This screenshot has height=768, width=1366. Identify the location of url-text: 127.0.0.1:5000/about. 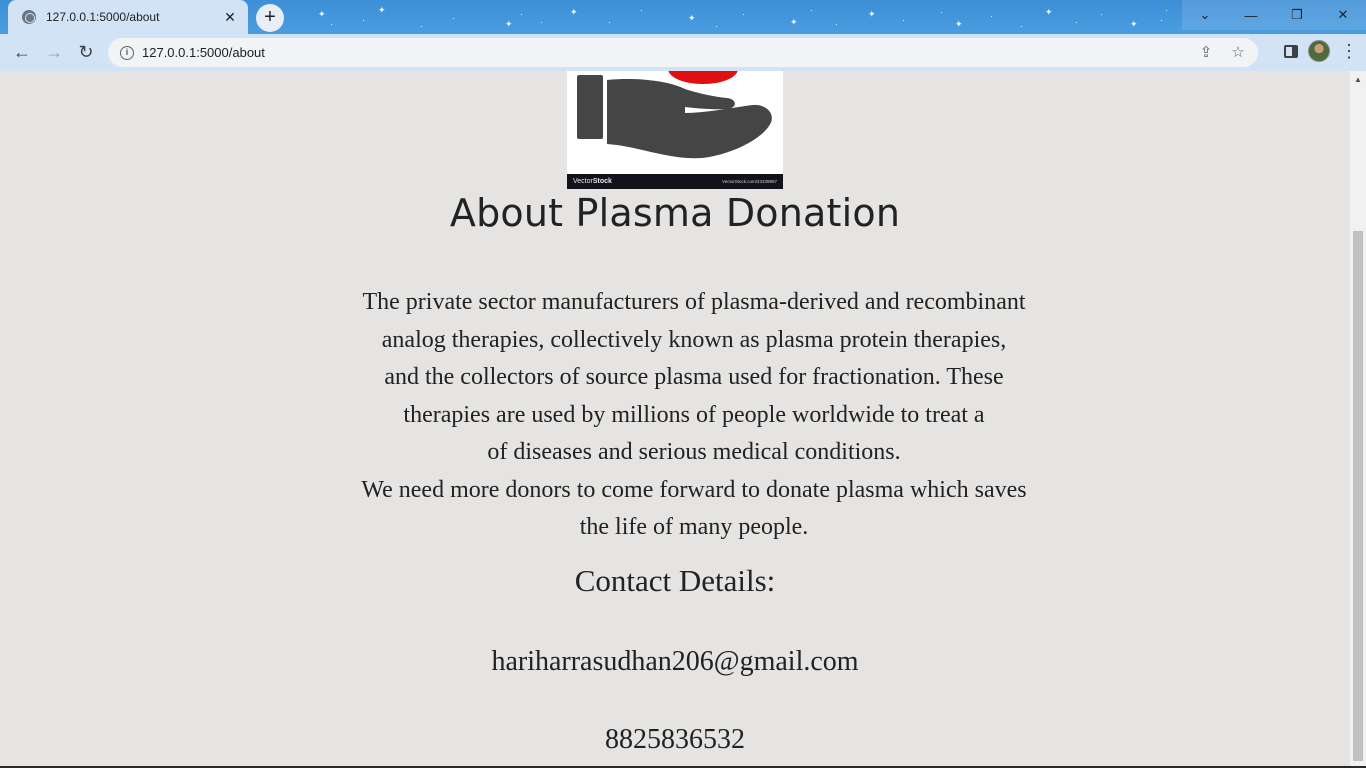
(203, 52).